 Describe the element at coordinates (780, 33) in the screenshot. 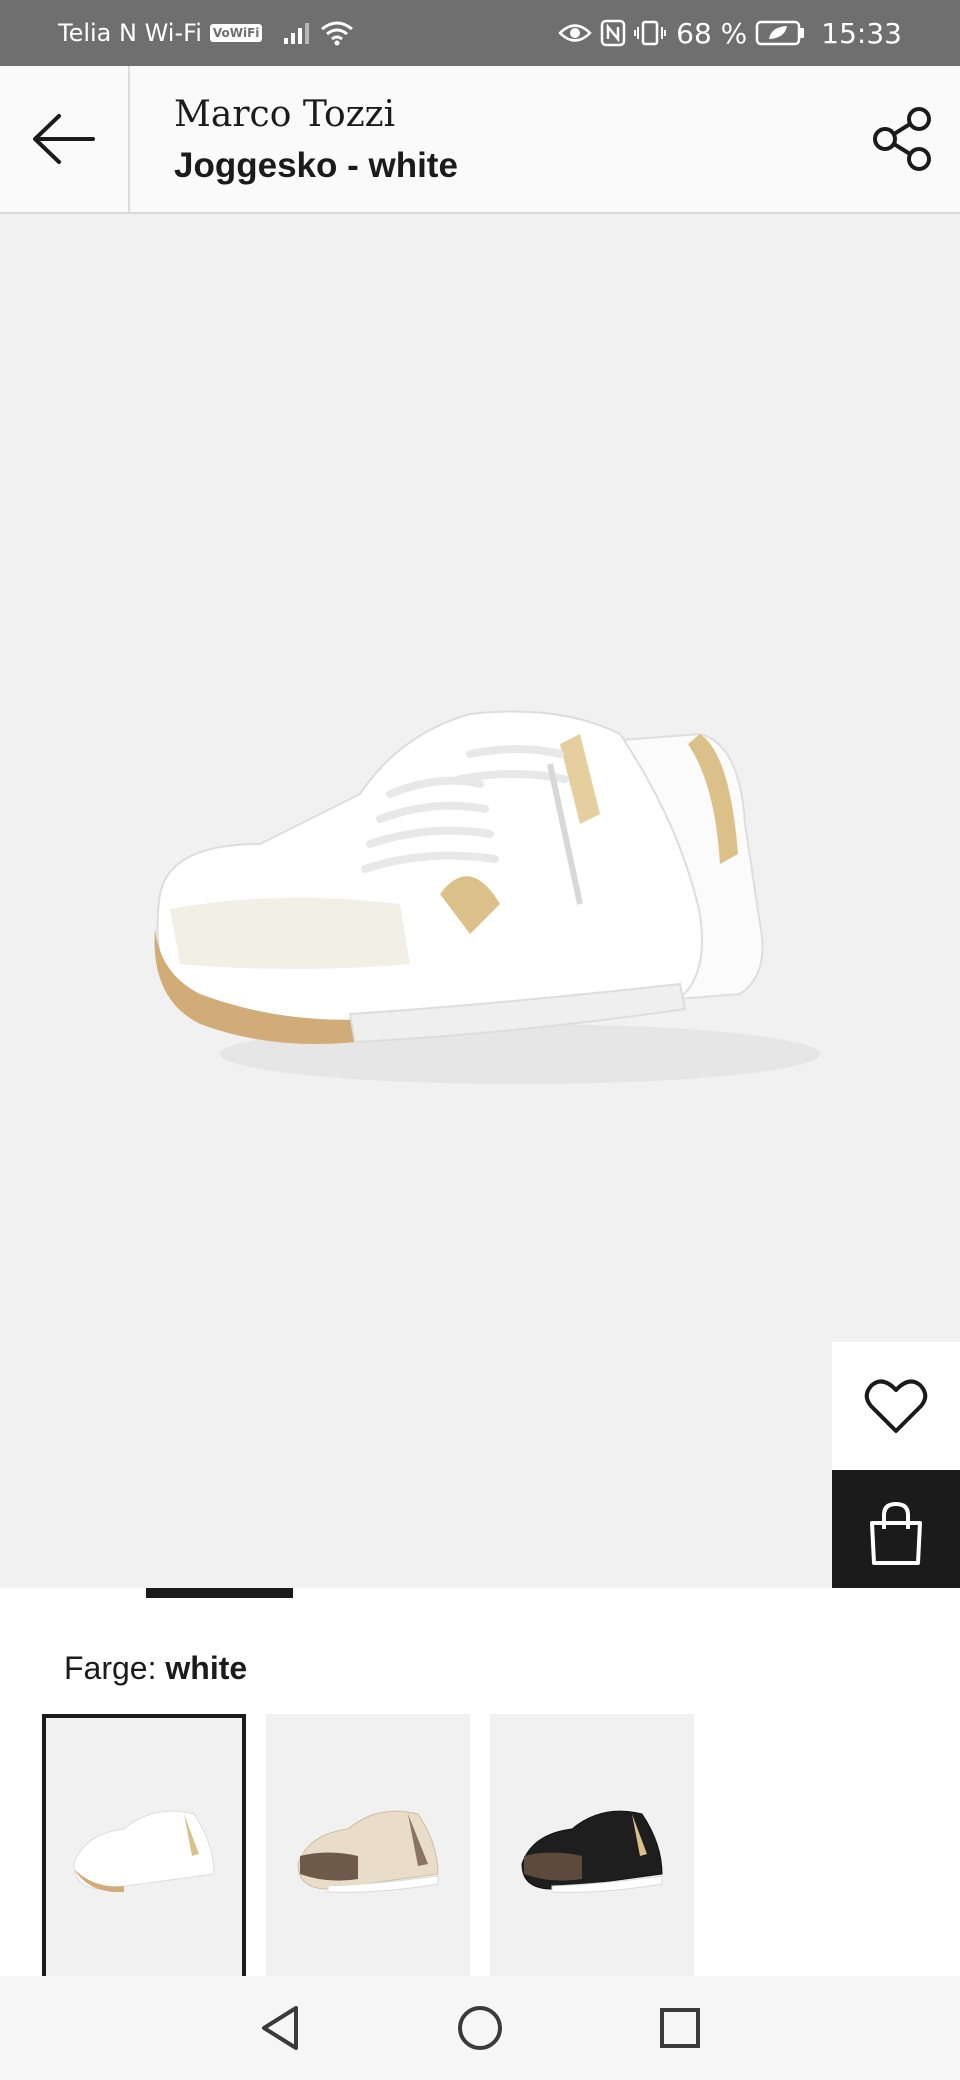

I see `battery-icon` at that location.